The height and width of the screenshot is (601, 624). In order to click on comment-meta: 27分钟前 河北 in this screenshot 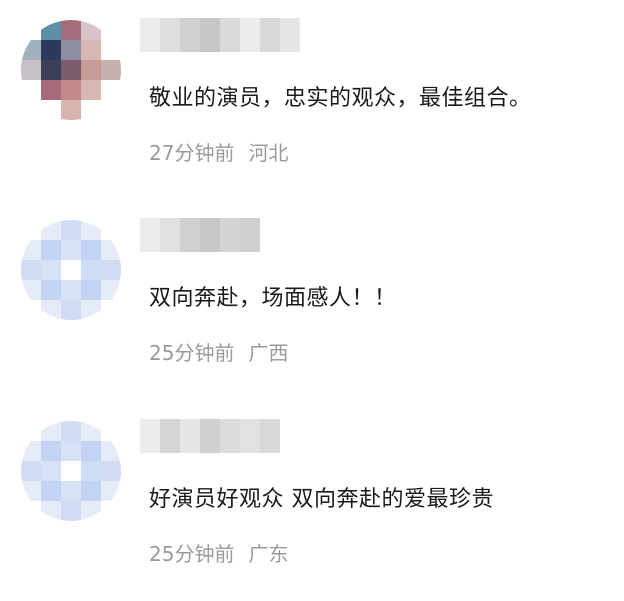, I will do `click(218, 151)`.